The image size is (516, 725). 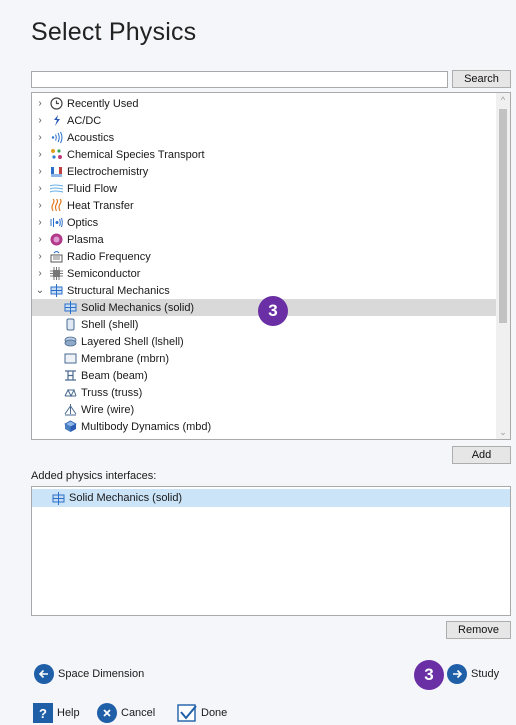 What do you see at coordinates (126, 498) in the screenshot?
I see `added-item-label: Solid Mechanics (solid)` at bounding box center [126, 498].